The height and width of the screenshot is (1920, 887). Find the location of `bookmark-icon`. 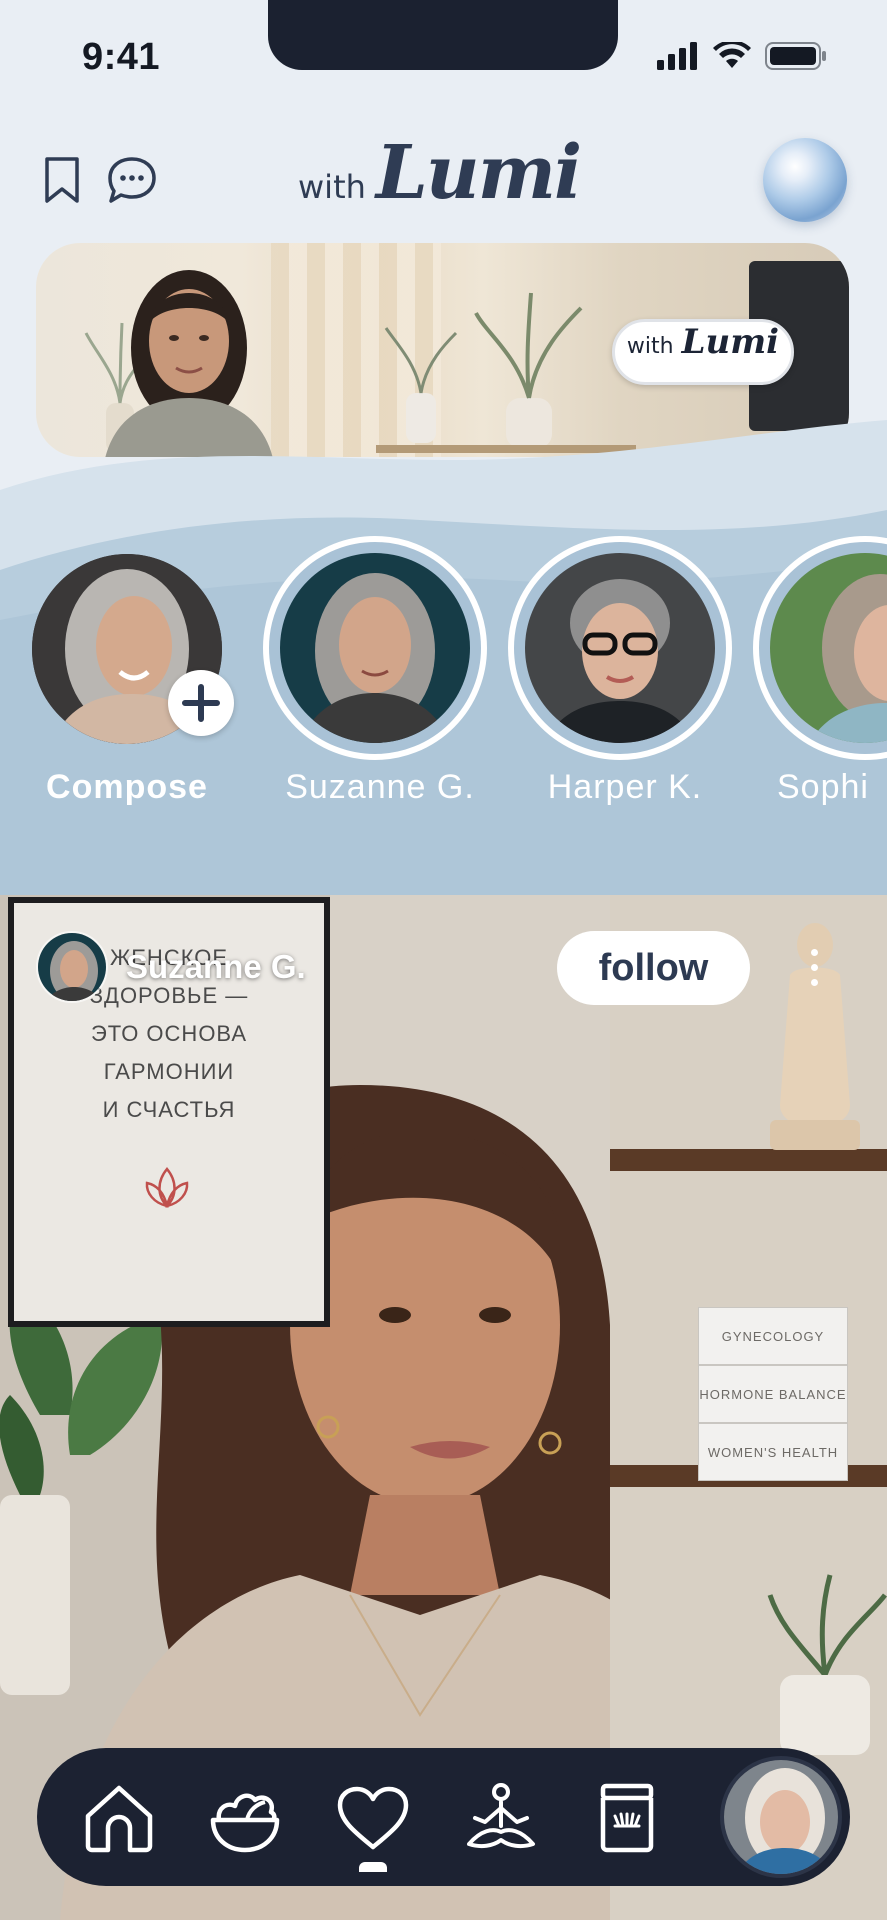

bookmark-icon is located at coordinates (62, 180).